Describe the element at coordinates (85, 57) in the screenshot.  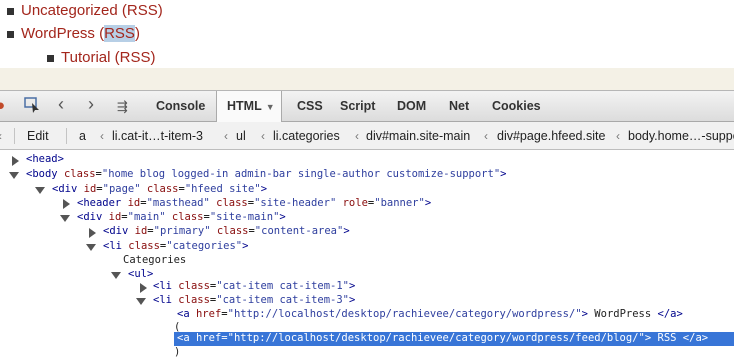
I see `category-link: Tutorial` at that location.